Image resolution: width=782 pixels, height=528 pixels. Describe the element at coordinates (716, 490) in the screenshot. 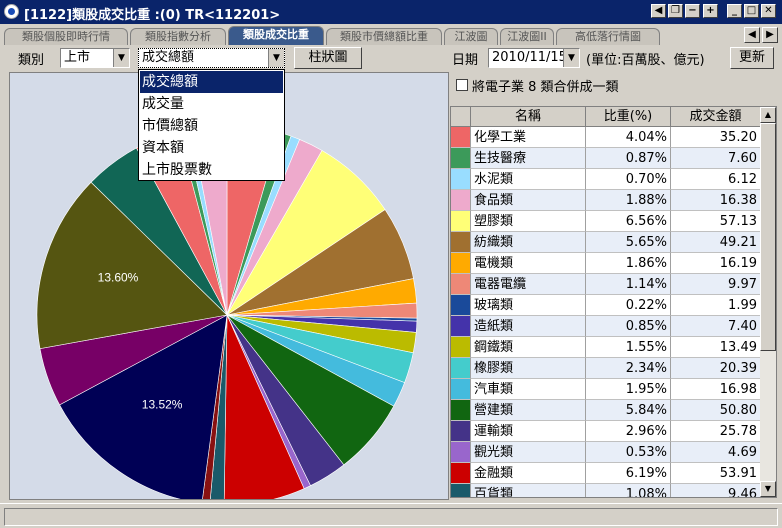

I see `row-amount: 9.46` at that location.